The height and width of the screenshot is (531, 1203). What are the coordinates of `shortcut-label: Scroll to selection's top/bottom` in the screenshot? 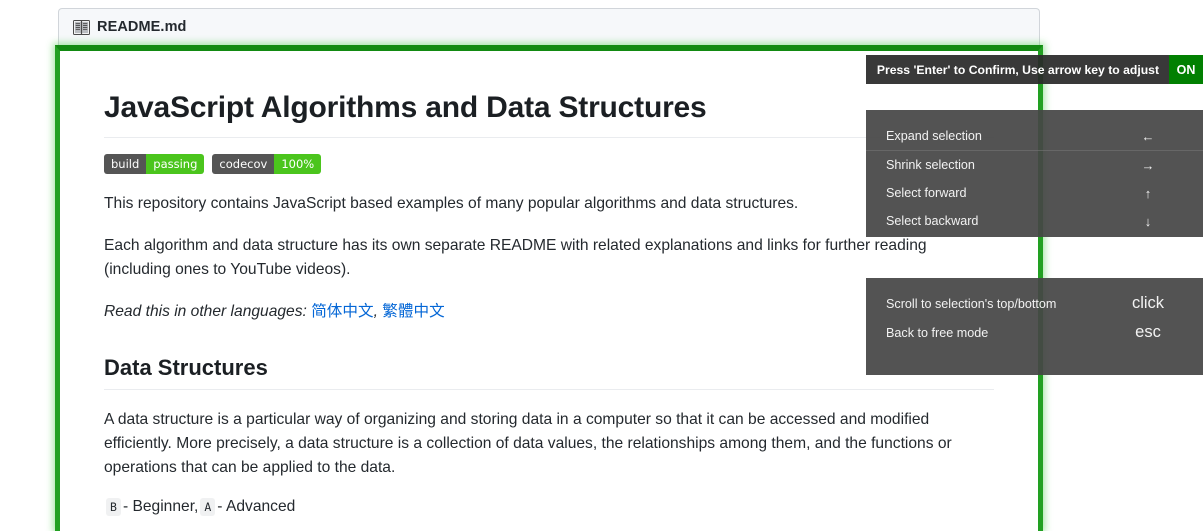 It's located at (971, 303).